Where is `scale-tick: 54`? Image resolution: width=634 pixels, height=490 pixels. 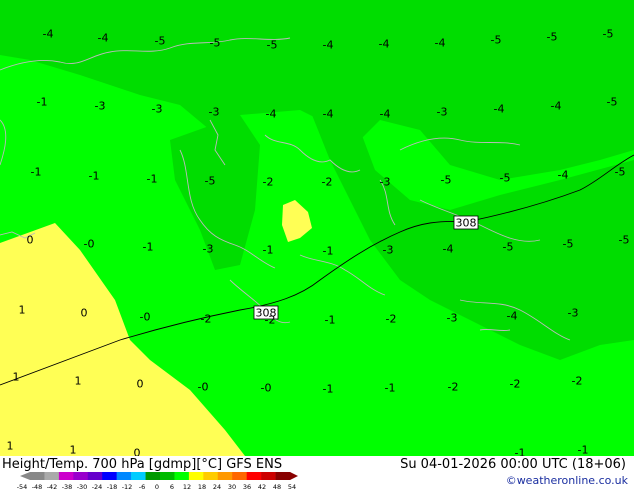
scale-tick: 54 is located at coordinates (292, 486).